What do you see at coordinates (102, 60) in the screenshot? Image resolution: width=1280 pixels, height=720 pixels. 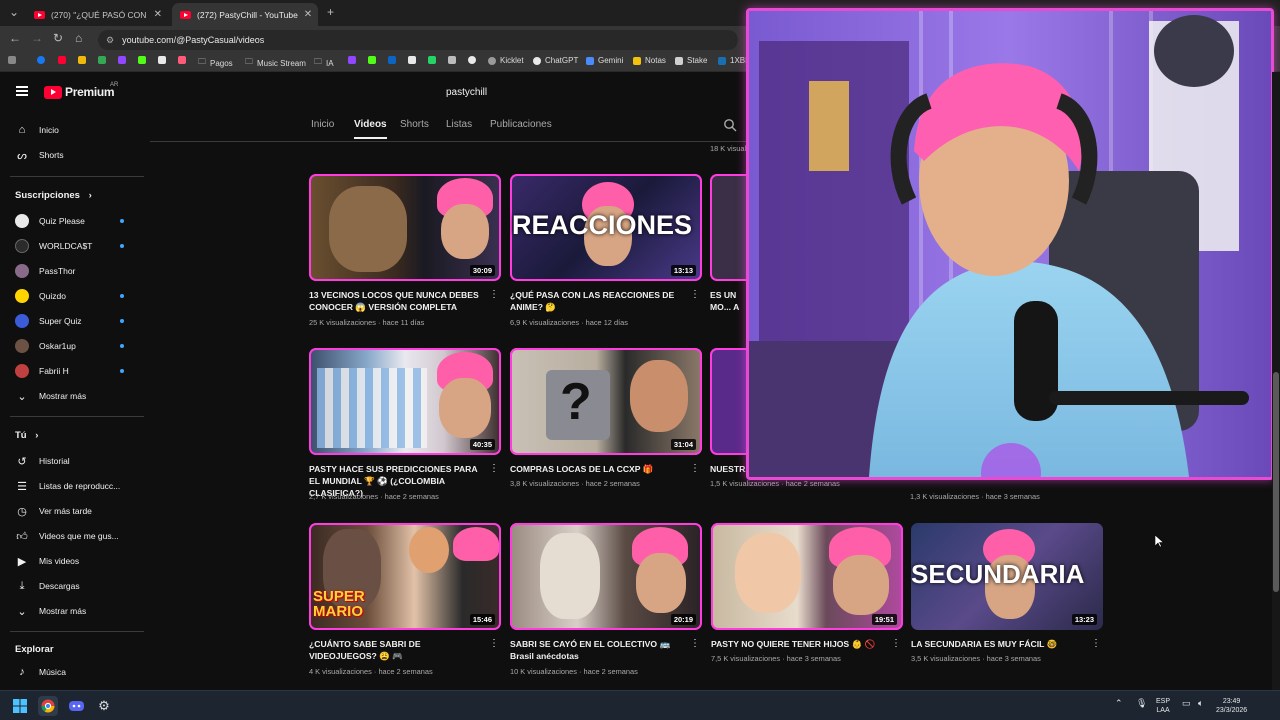 I see `bookmark-drive-icon` at bounding box center [102, 60].